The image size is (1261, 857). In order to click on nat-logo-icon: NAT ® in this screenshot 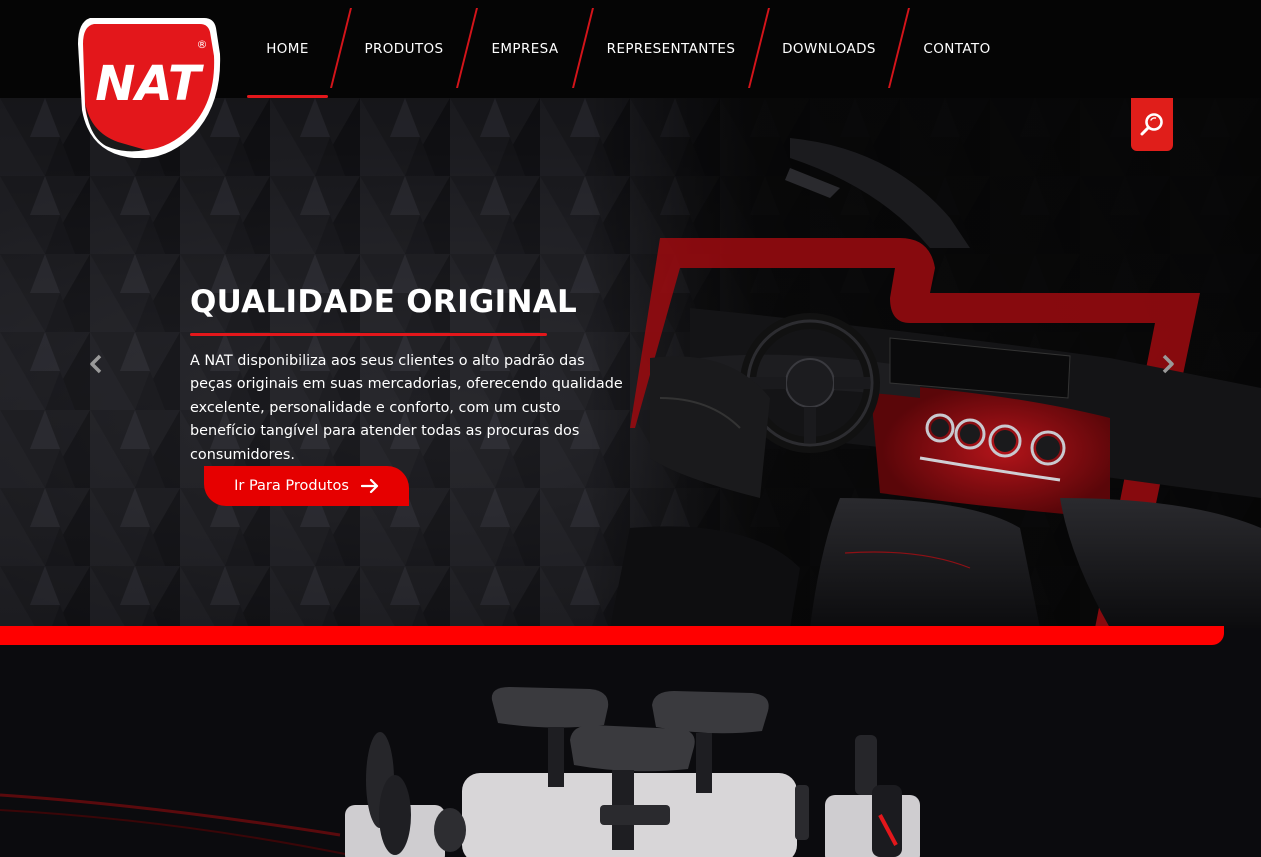, I will do `click(149, 88)`.